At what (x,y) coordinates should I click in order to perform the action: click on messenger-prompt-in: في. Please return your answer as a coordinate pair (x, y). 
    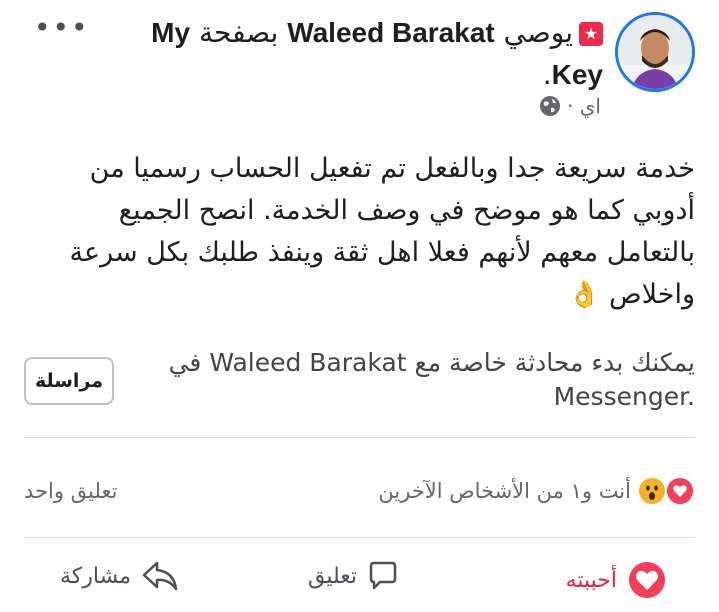
    Looking at the image, I should click on (185, 362).